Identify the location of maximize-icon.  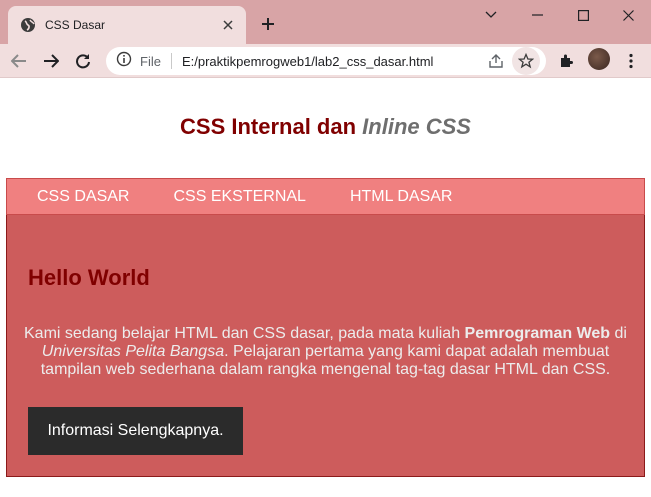
(583, 15).